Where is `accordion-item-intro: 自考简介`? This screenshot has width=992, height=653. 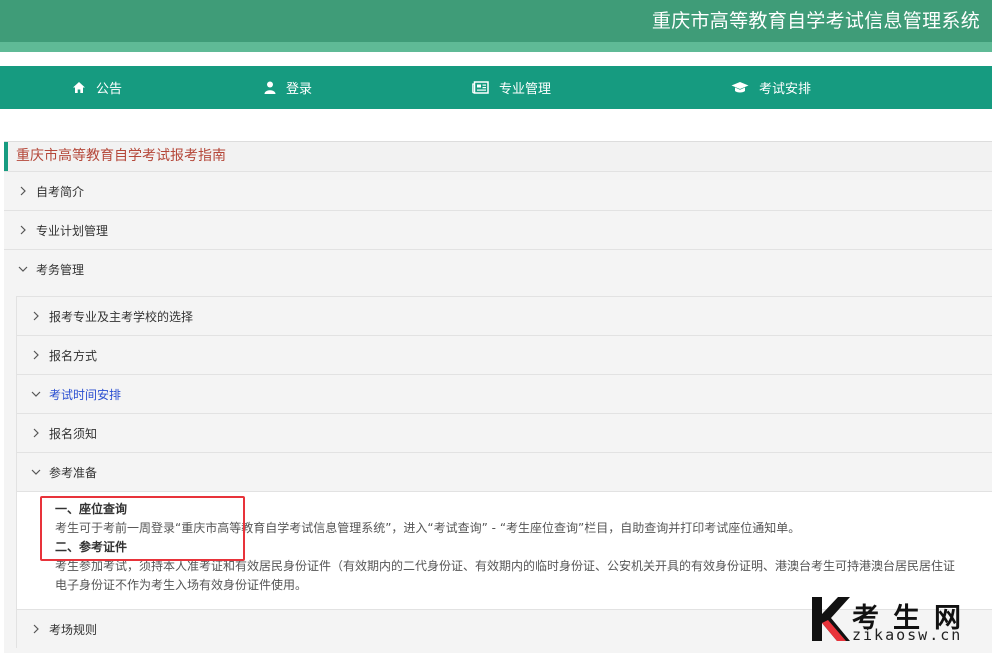
accordion-item-intro: 自考简介 is located at coordinates (498, 190).